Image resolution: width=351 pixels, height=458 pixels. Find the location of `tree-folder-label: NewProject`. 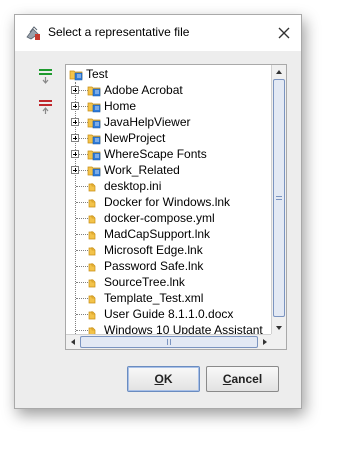

tree-folder-label: NewProject is located at coordinates (135, 138).